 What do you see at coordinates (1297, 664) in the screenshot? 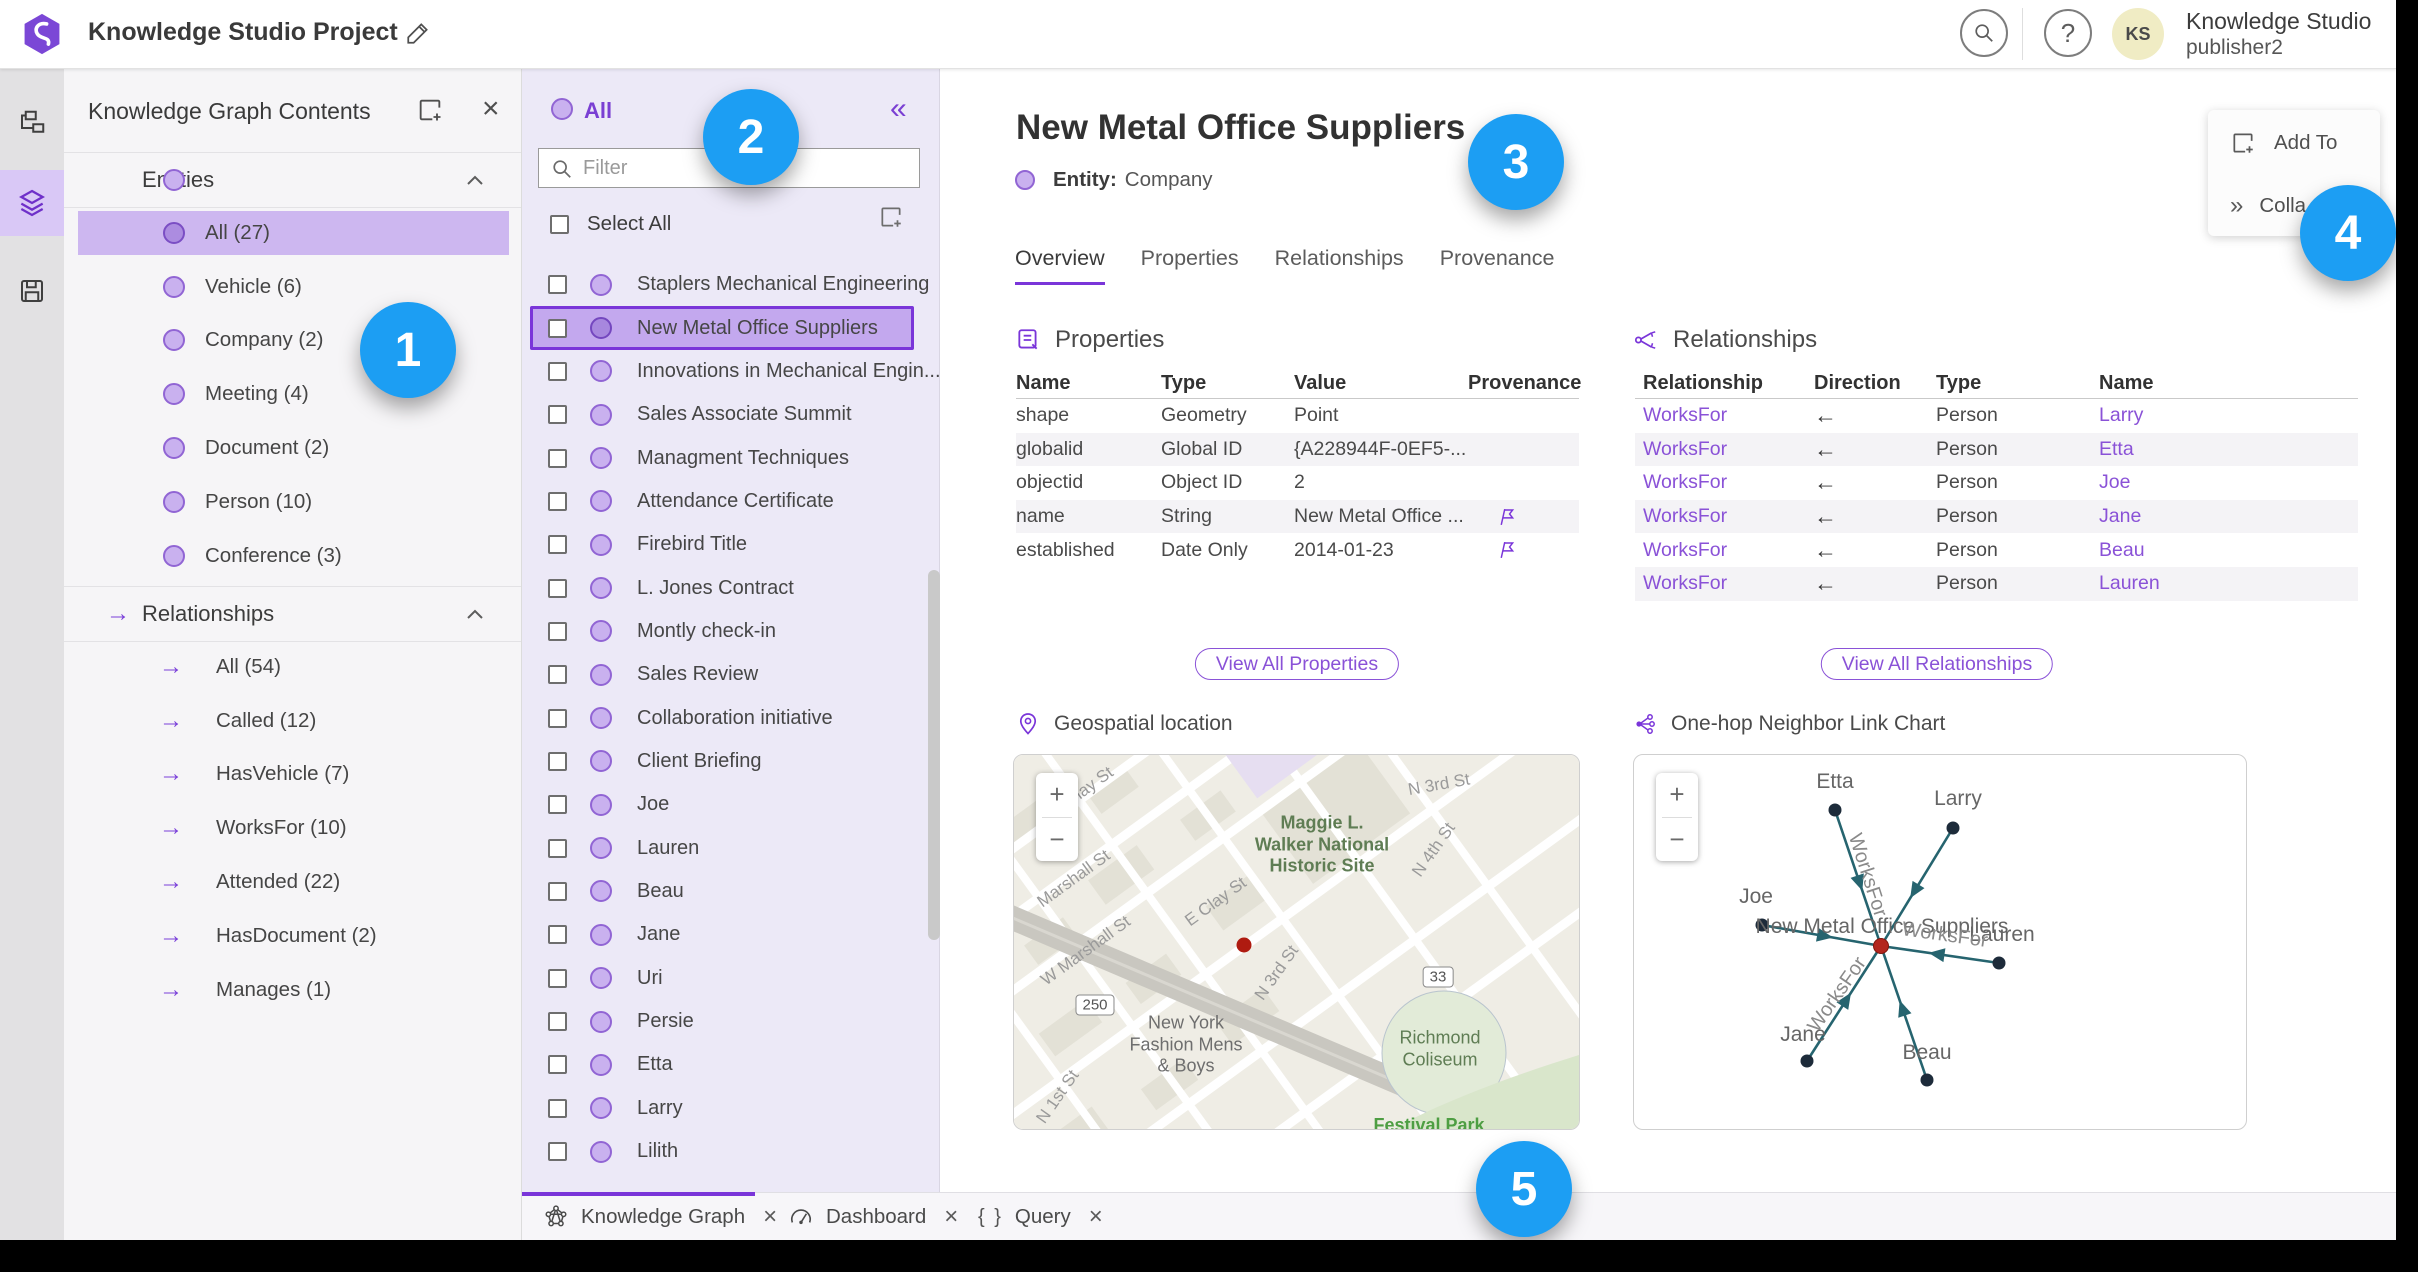
I see `view-all-properties-button: View All Properties` at bounding box center [1297, 664].